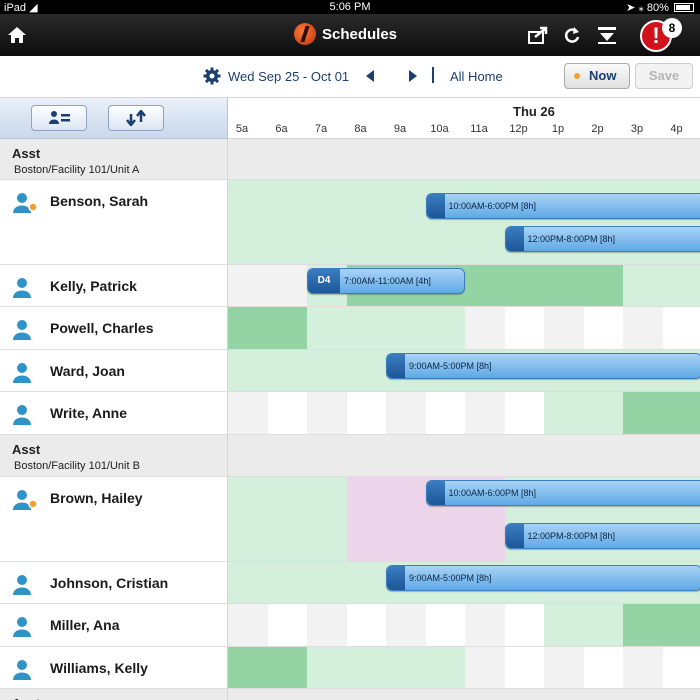 The height and width of the screenshot is (700, 700). Describe the element at coordinates (435, 206) in the screenshot. I see `shift-cap` at that location.